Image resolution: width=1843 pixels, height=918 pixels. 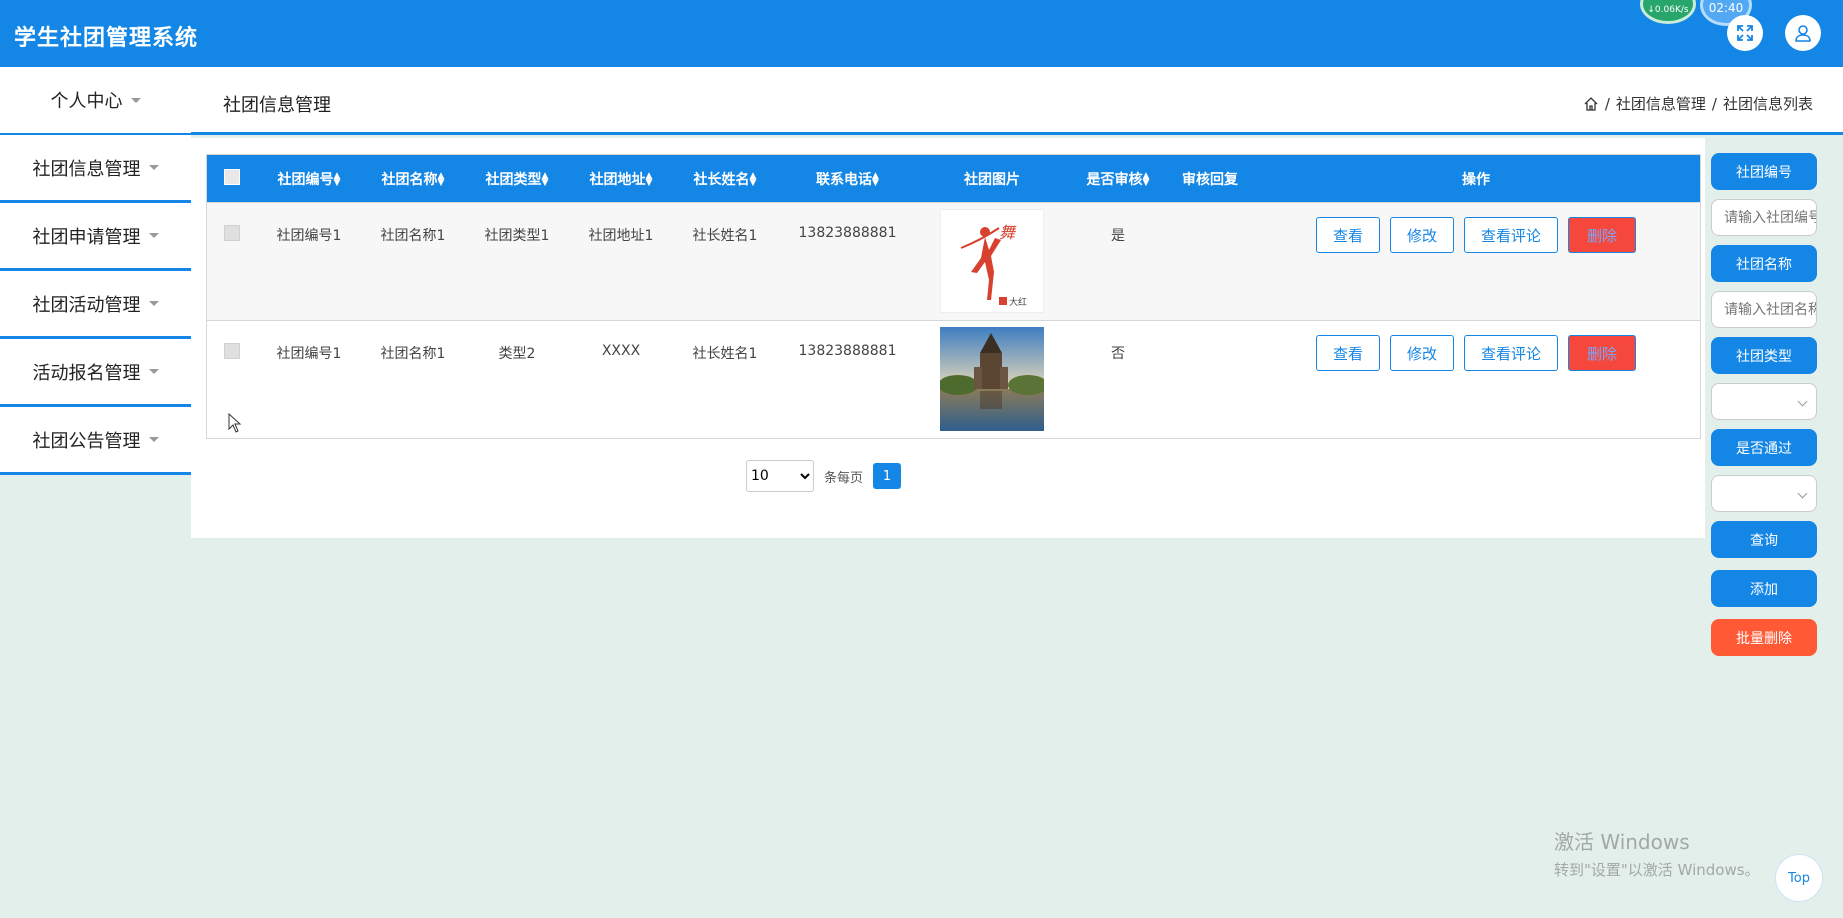 I want to click on back-to-top-button: Top, so click(x=1799, y=878).